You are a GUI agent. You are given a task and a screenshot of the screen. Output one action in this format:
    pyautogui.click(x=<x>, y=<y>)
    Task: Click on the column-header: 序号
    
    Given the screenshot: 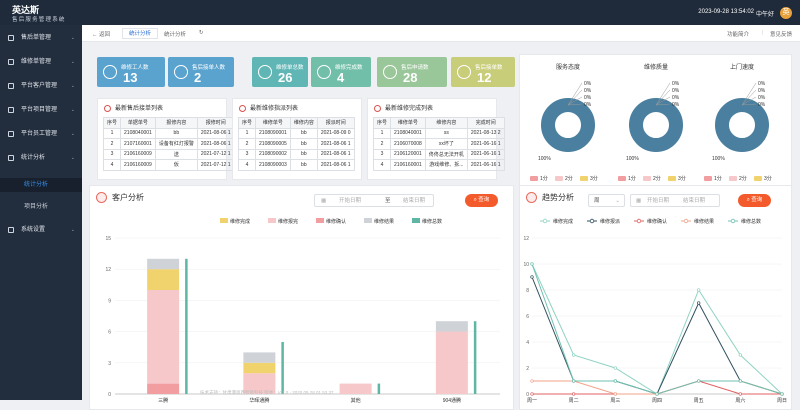 What is the action you would take?
    pyautogui.click(x=112, y=123)
    